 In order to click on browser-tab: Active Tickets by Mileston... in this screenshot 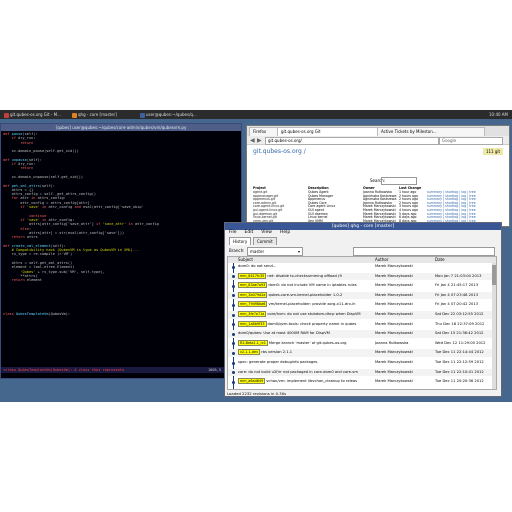, I will do `click(431, 131)`.